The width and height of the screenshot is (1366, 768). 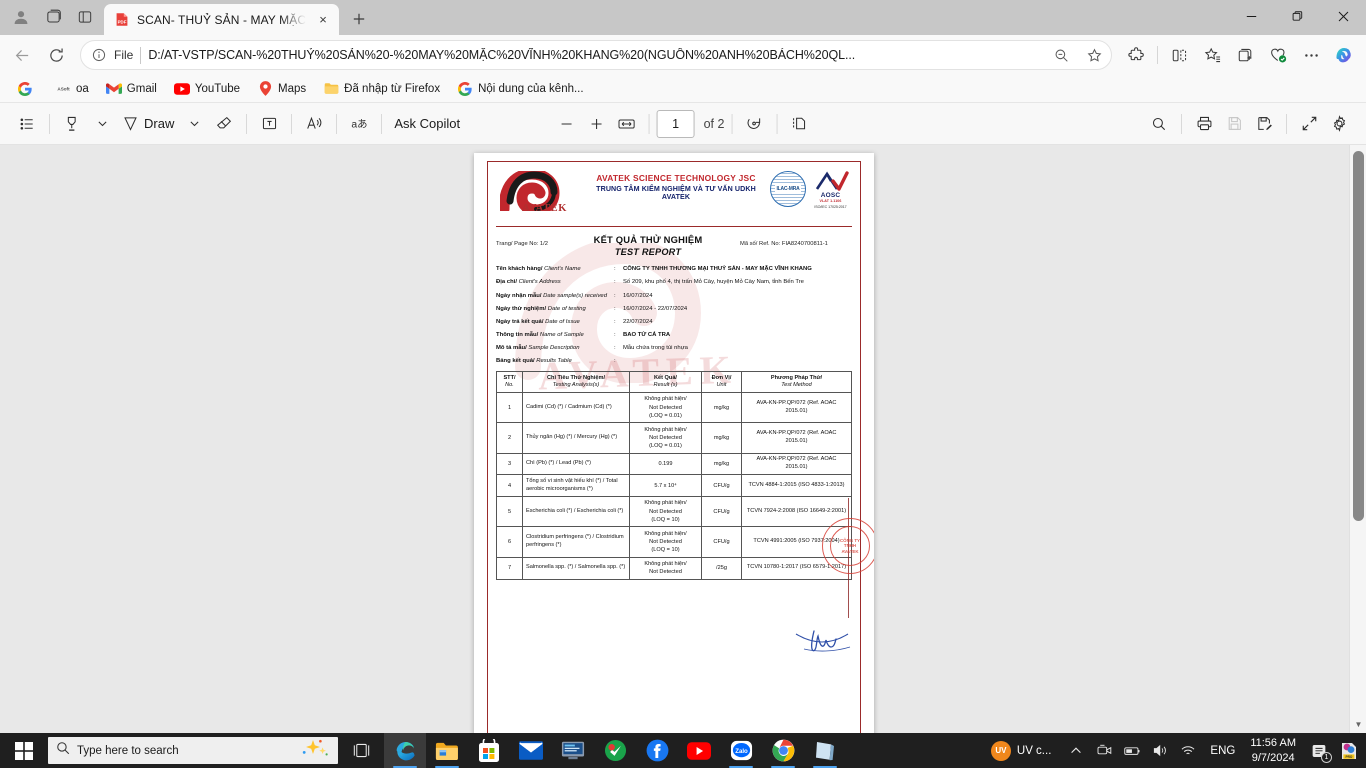 What do you see at coordinates (361, 750) in the screenshot?
I see `task-view-button` at bounding box center [361, 750].